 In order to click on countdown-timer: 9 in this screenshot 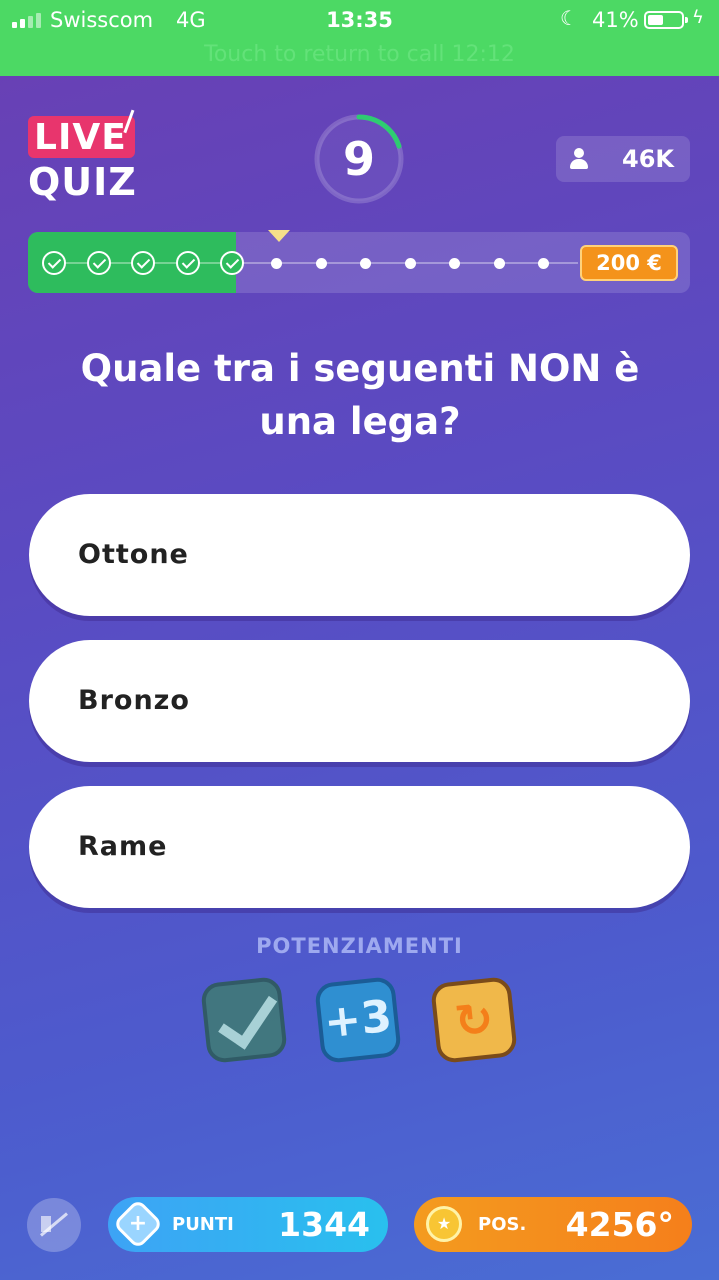, I will do `click(359, 159)`.